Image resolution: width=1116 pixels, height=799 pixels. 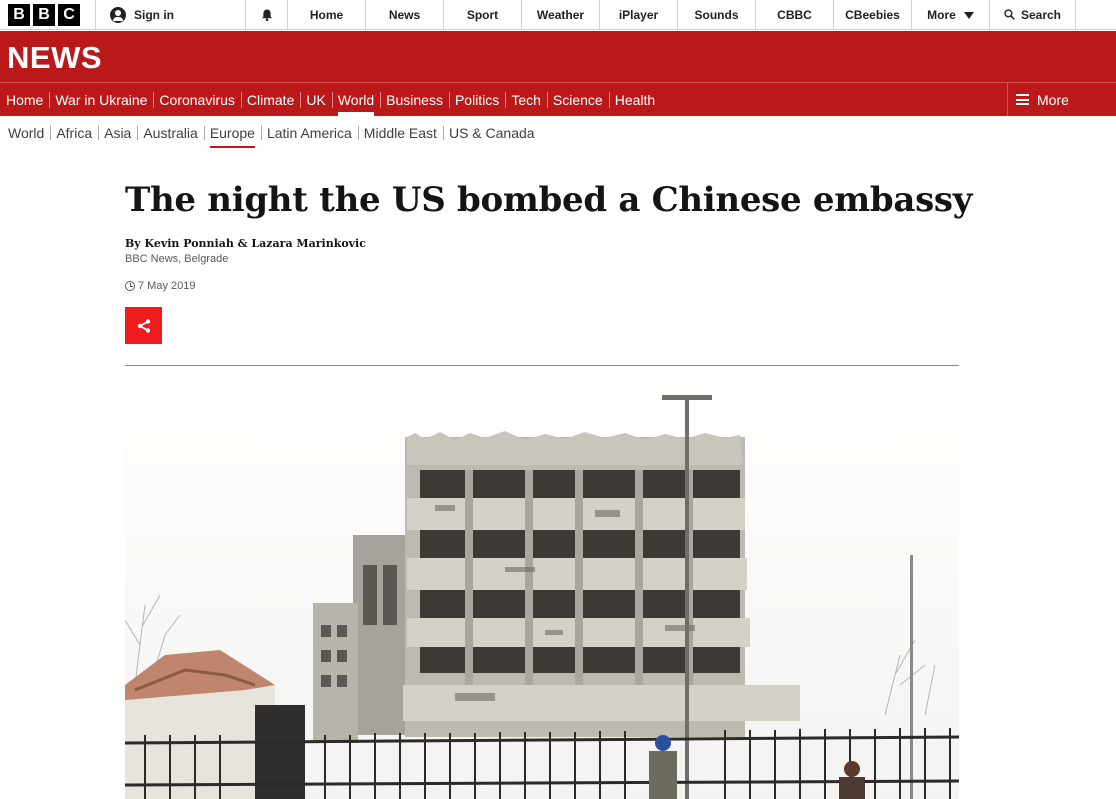 What do you see at coordinates (795, 15) in the screenshot?
I see `global-nav-cbbc: CBBC` at bounding box center [795, 15].